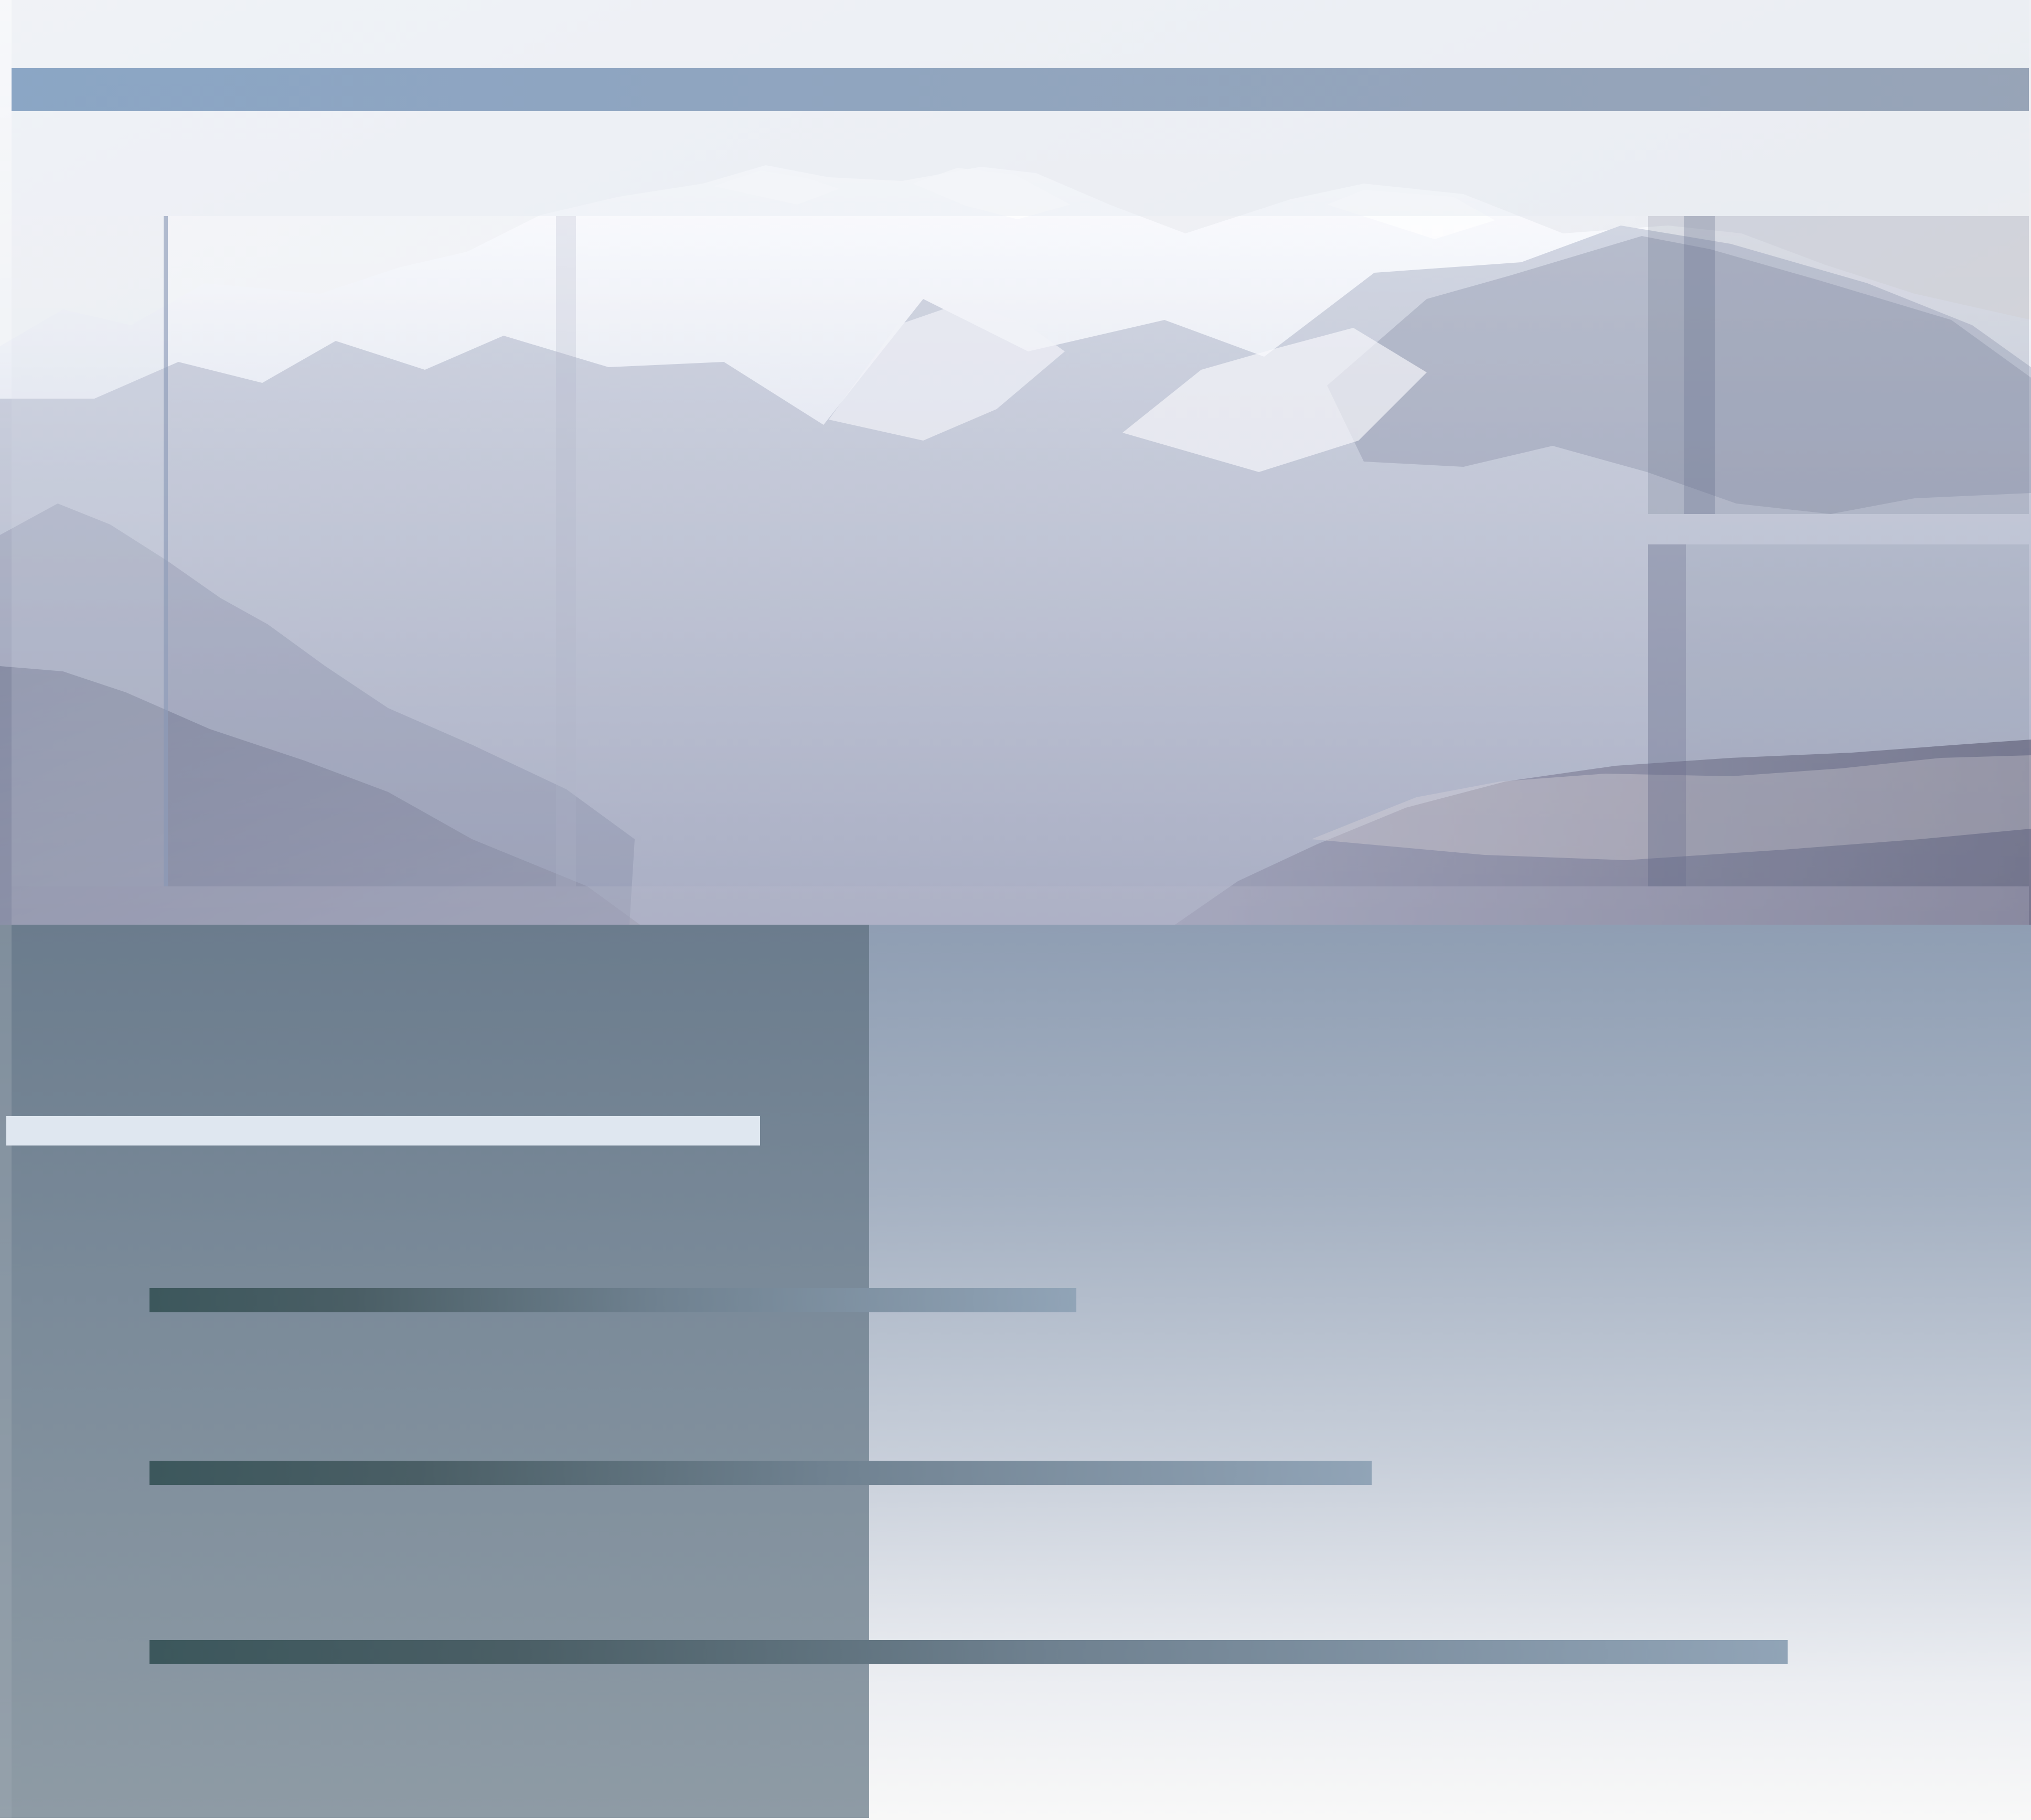 The image size is (2031, 1820). What do you see at coordinates (1856, 365) in the screenshot?
I see `right-panel-top-inner` at bounding box center [1856, 365].